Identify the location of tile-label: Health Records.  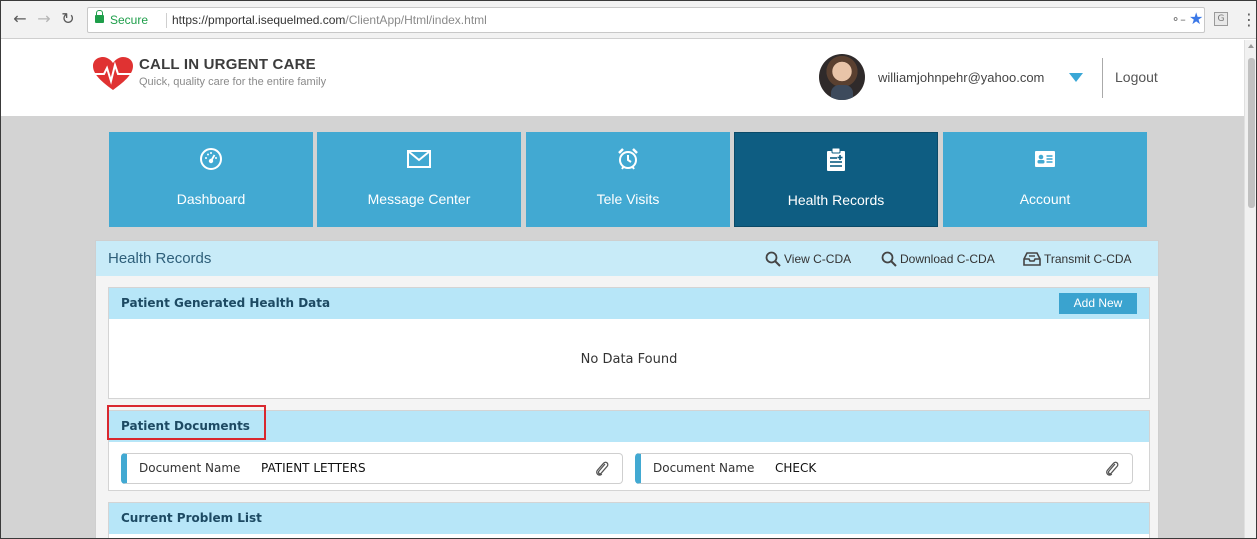
(836, 200).